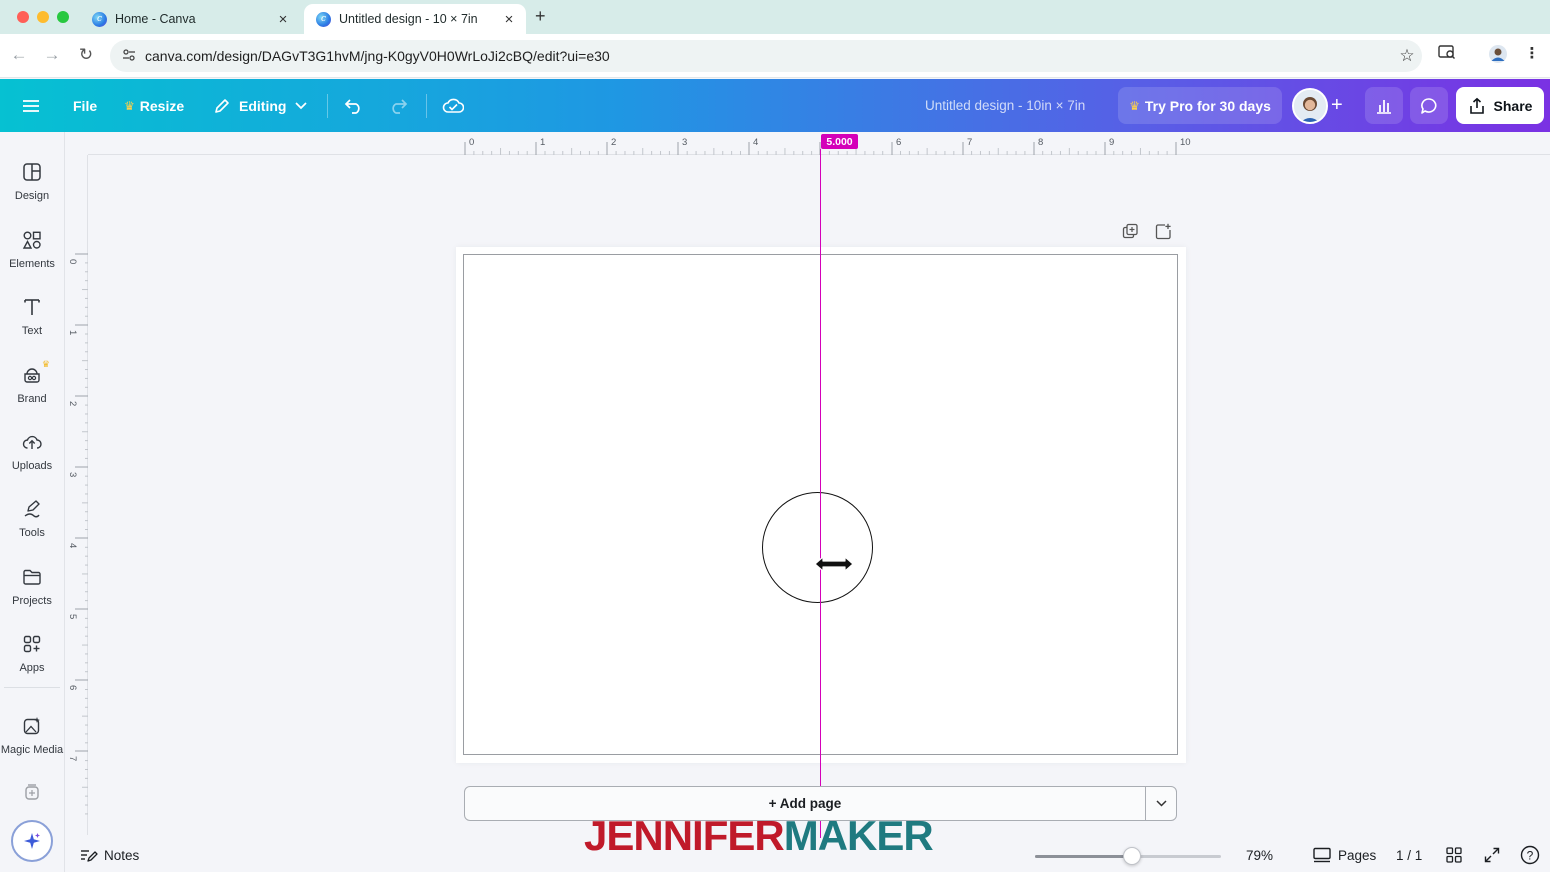  I want to click on ruler-tick-label: 8, so click(1041, 142).